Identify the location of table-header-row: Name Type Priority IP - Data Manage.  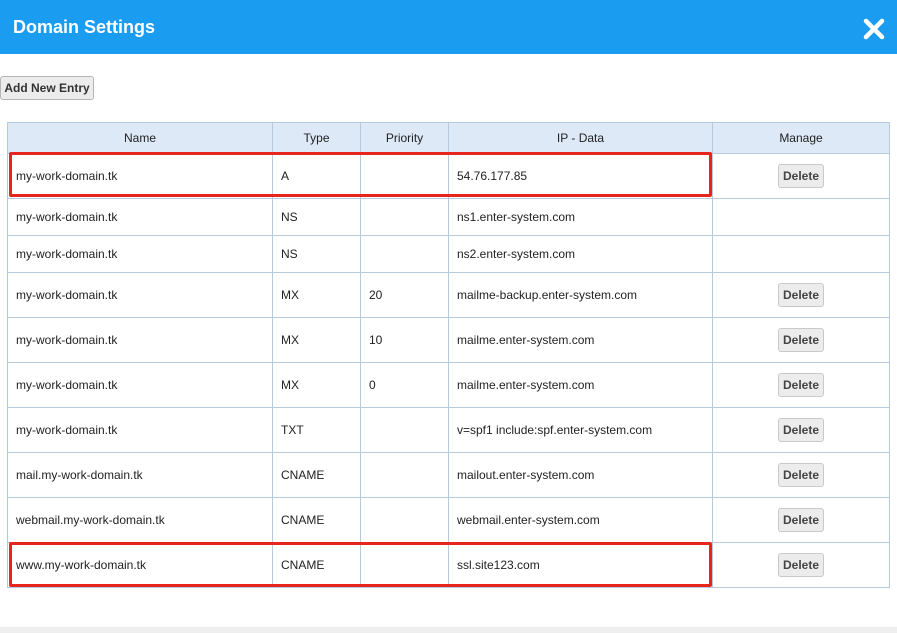
(448, 138).